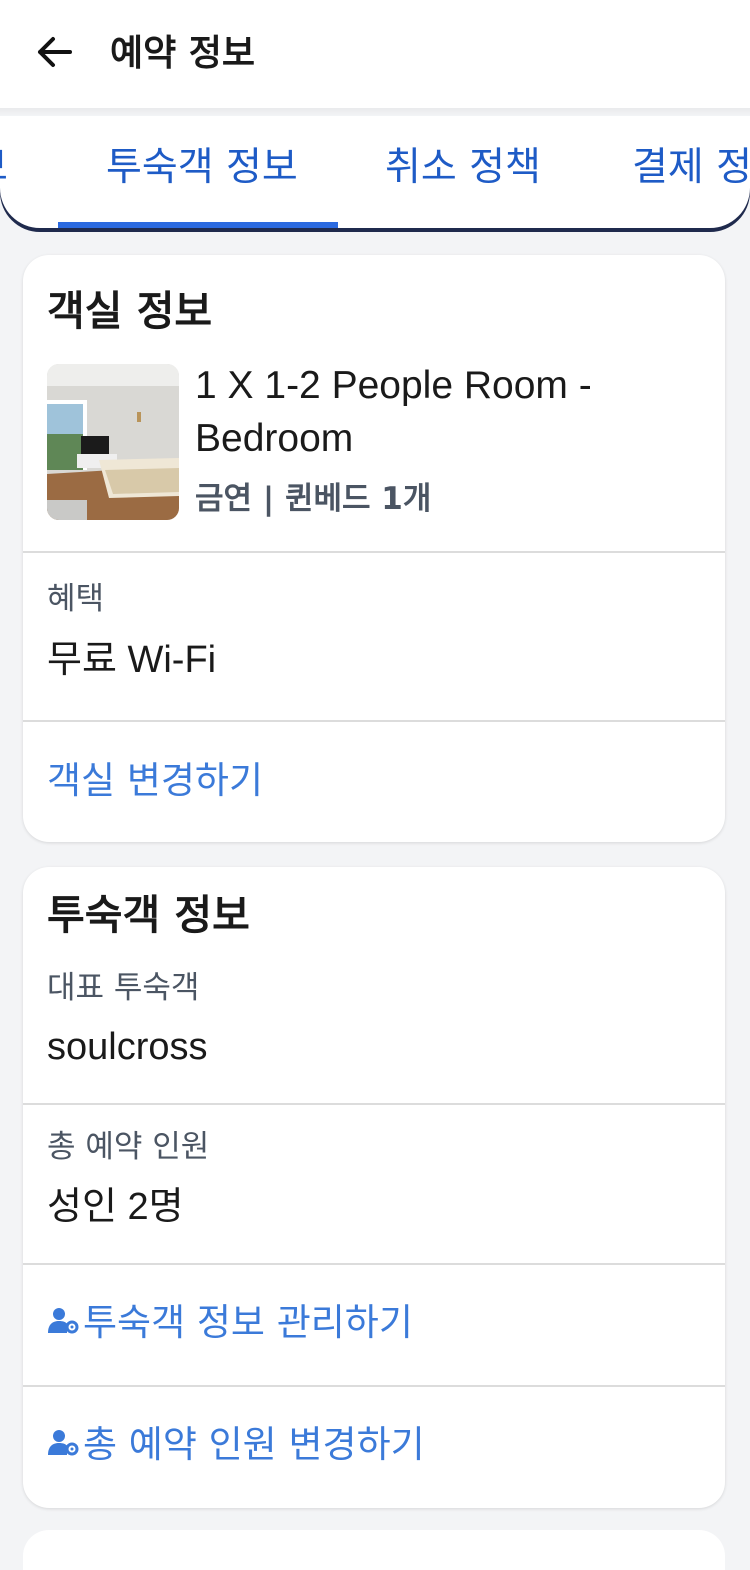 Image resolution: width=750 pixels, height=1570 pixels. Describe the element at coordinates (463, 168) in the screenshot. I see `tab-cancel-policy: 취소 정책` at that location.